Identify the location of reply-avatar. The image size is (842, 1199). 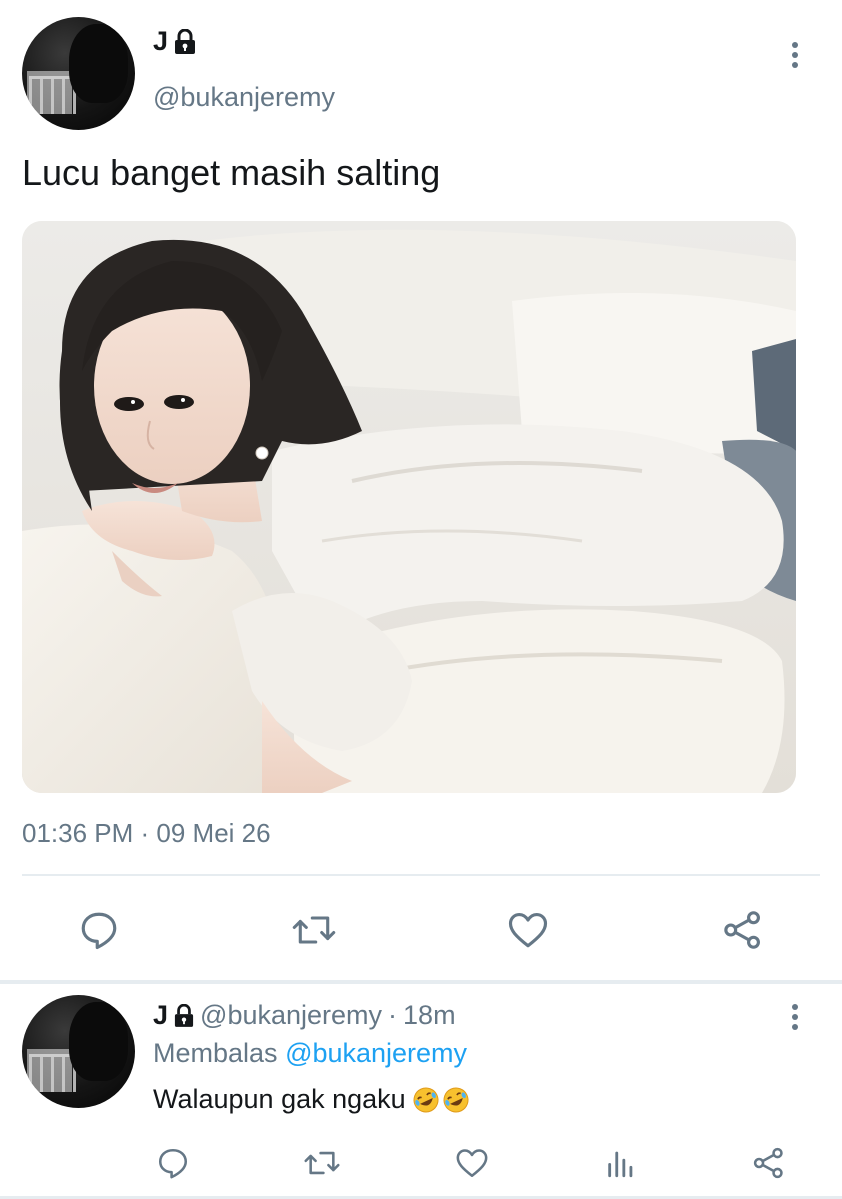
(78, 1051).